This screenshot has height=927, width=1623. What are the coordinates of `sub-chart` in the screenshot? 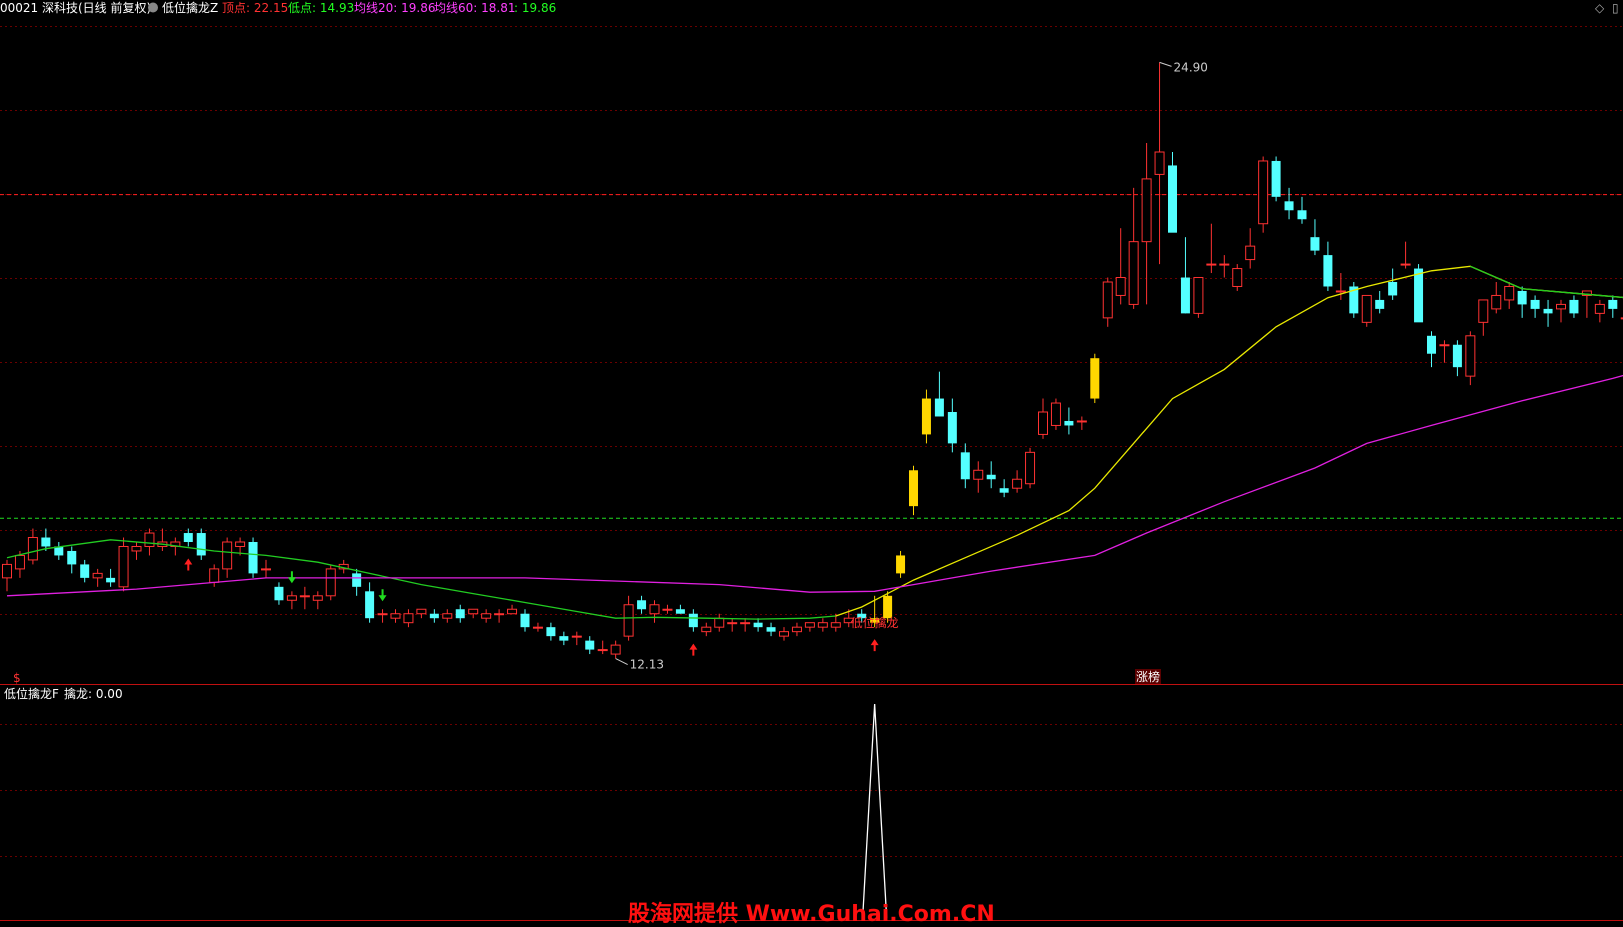 It's located at (875, 811).